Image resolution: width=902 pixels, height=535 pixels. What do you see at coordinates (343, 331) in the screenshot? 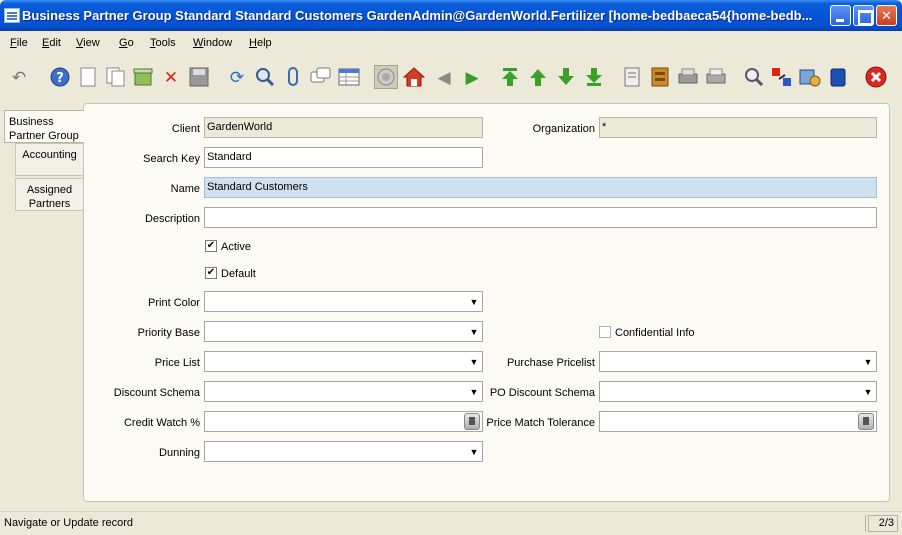
I see `priority-base-select: ▼` at bounding box center [343, 331].